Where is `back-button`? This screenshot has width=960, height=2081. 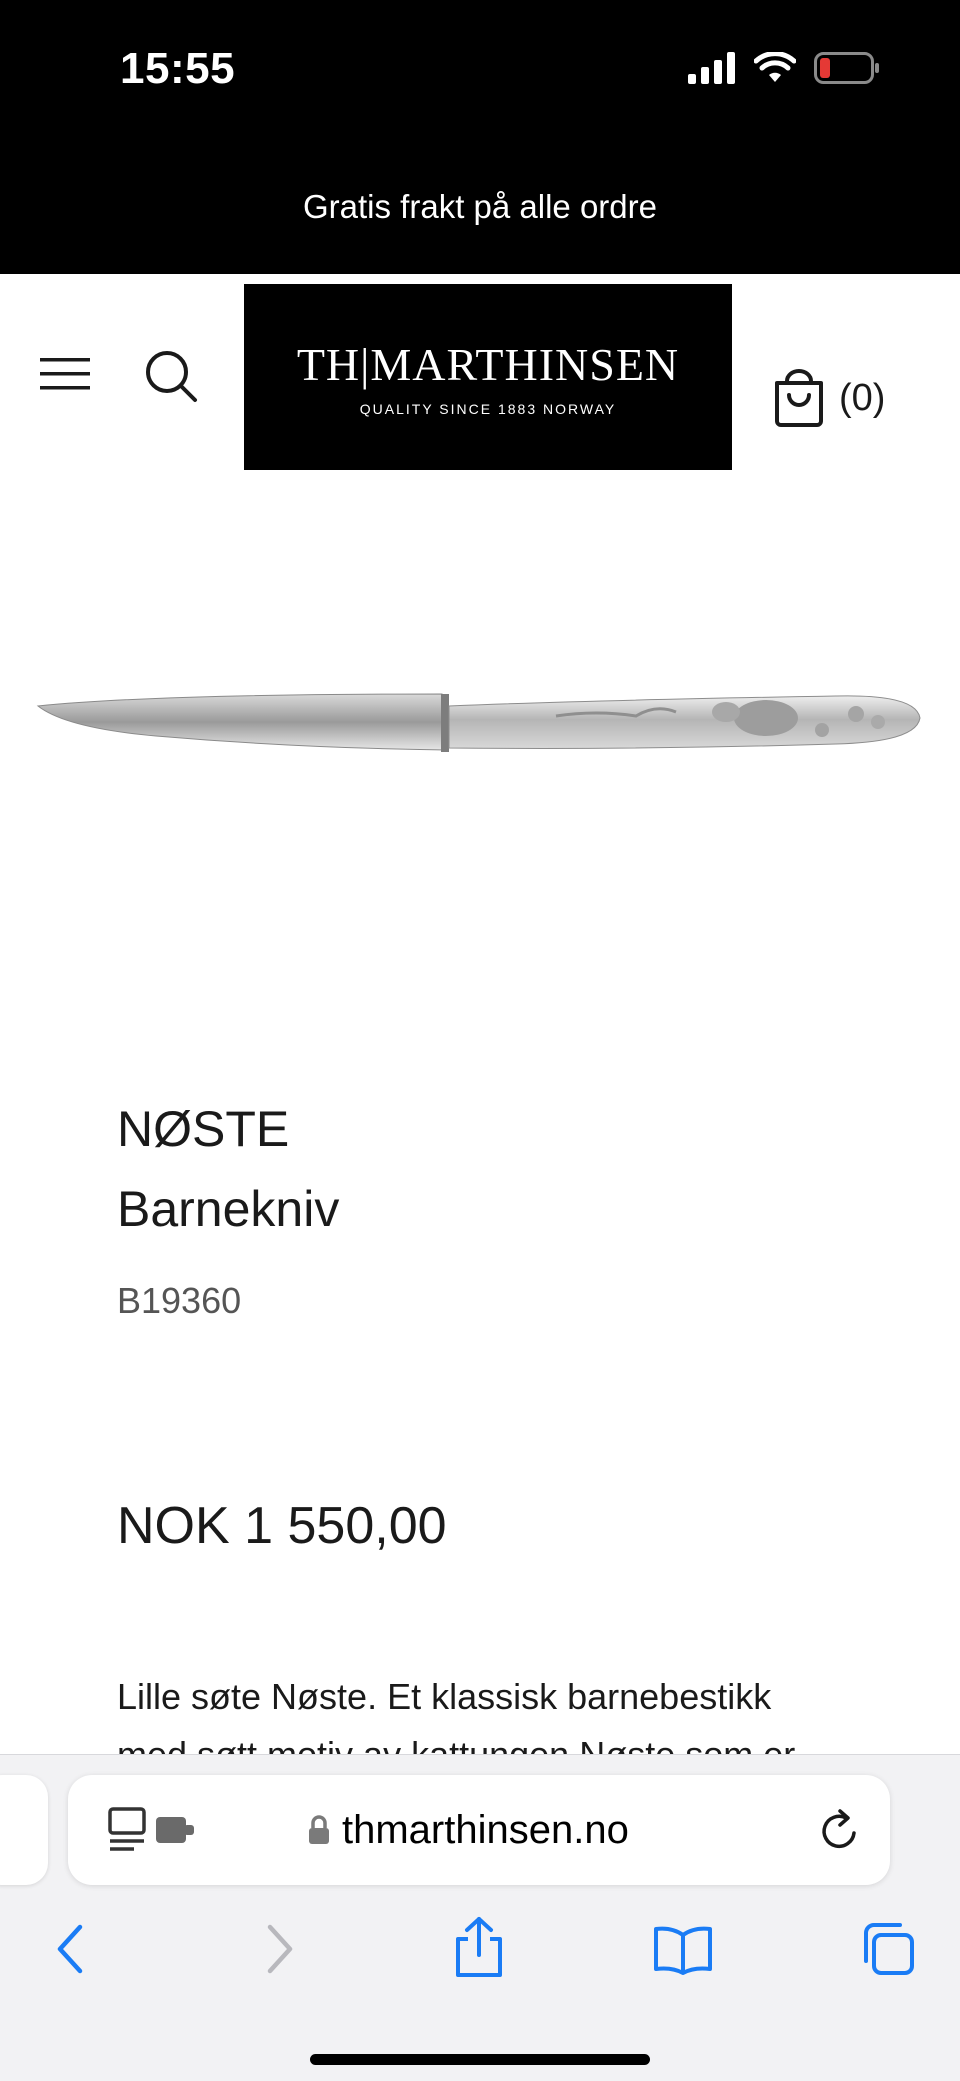 back-button is located at coordinates (70, 1951).